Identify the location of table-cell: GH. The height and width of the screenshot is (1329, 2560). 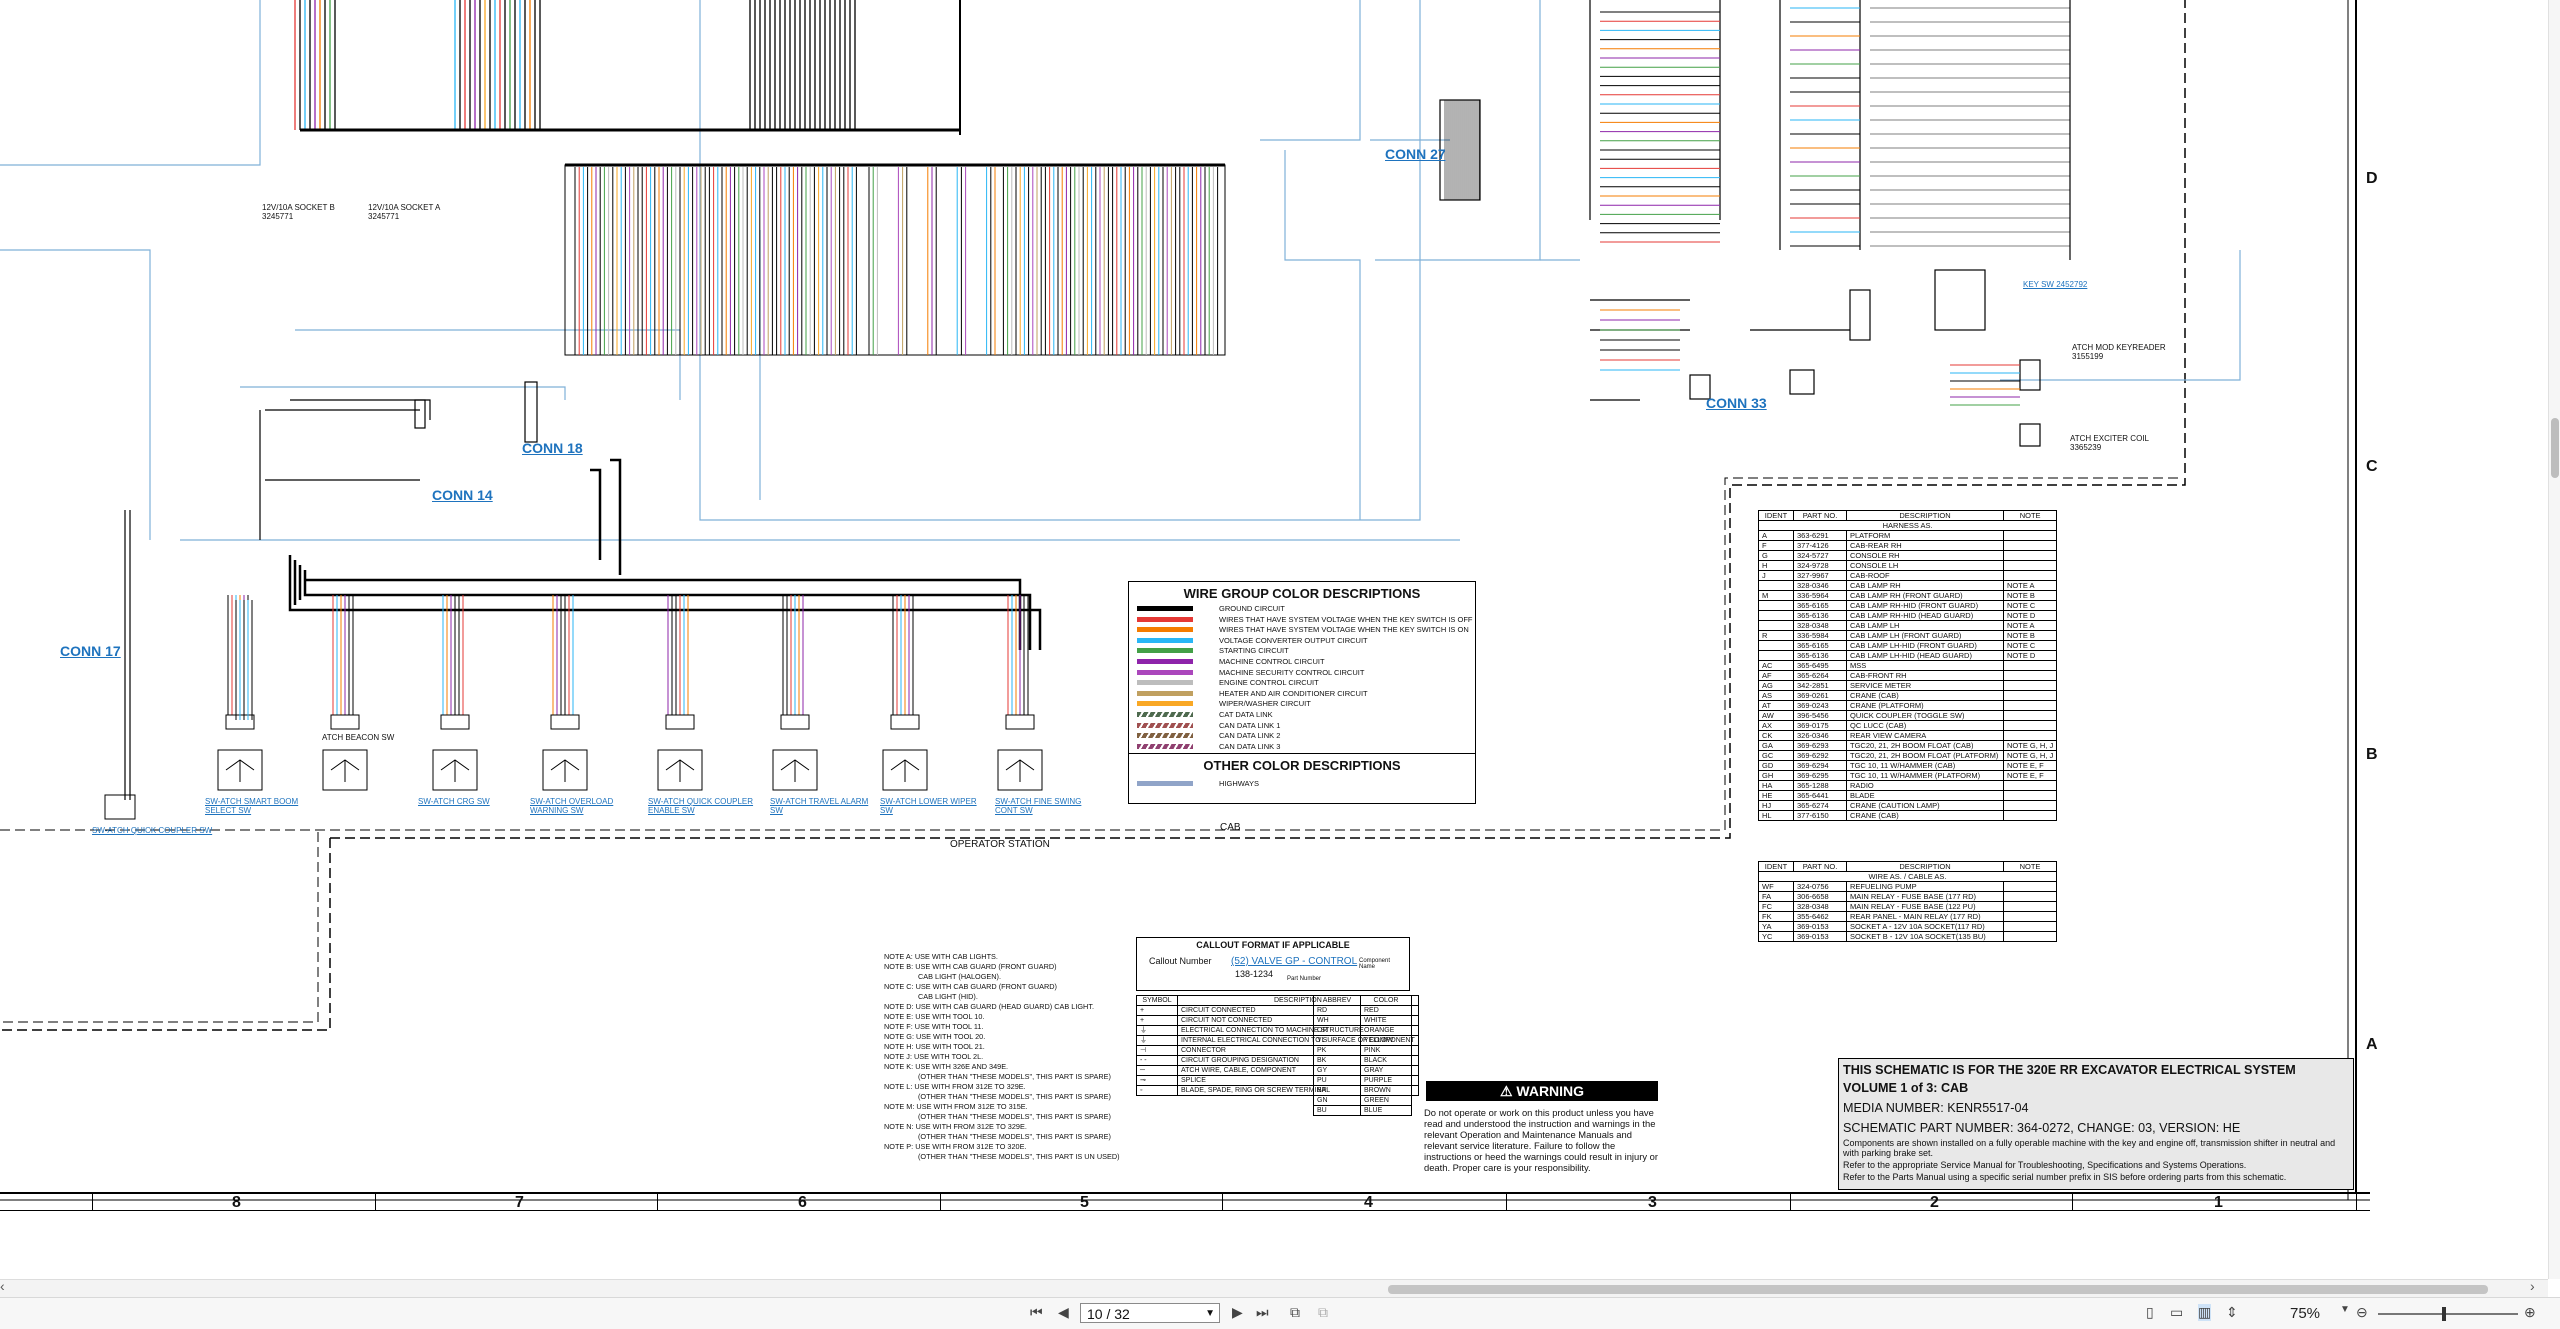
(1776, 775).